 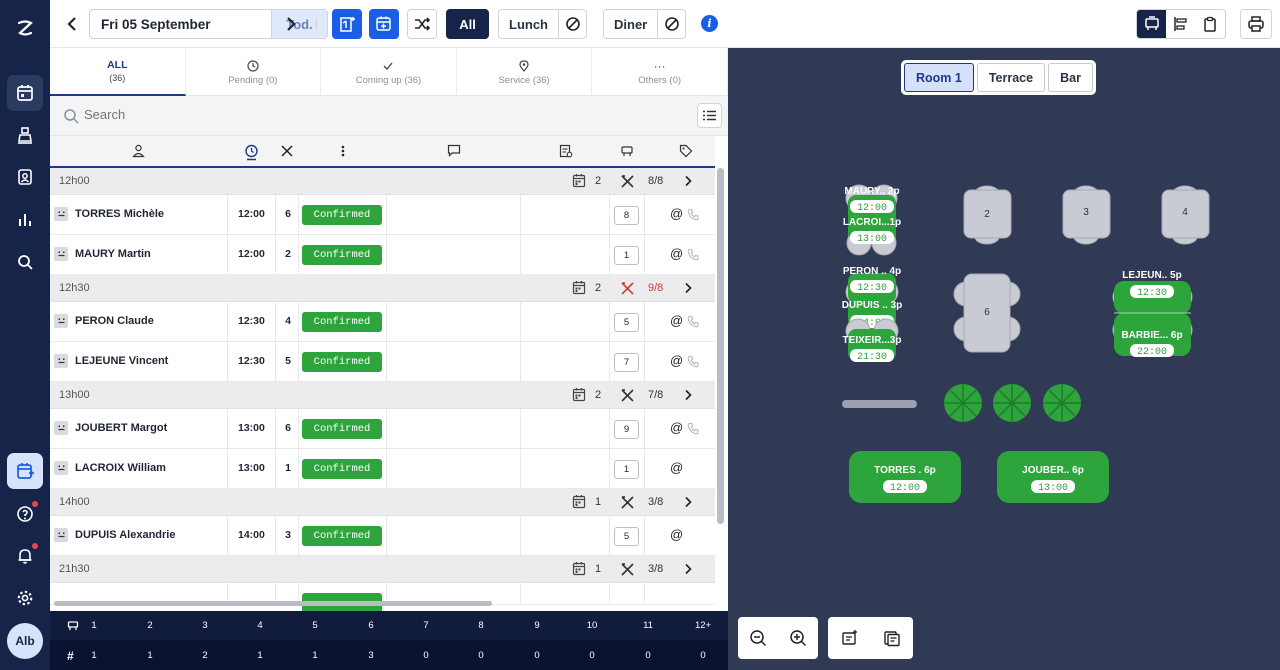 What do you see at coordinates (251, 152) in the screenshot?
I see `time-sort-icon` at bounding box center [251, 152].